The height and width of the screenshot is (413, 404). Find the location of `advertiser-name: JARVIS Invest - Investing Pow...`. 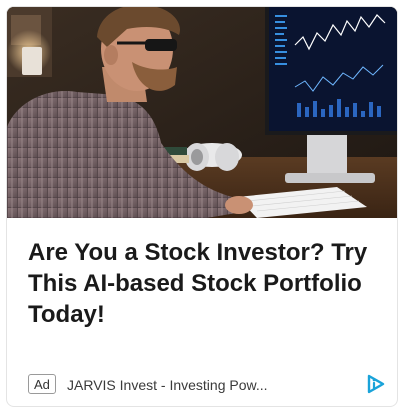

advertiser-name: JARVIS Invest - Investing Pow... is located at coordinates (167, 385).